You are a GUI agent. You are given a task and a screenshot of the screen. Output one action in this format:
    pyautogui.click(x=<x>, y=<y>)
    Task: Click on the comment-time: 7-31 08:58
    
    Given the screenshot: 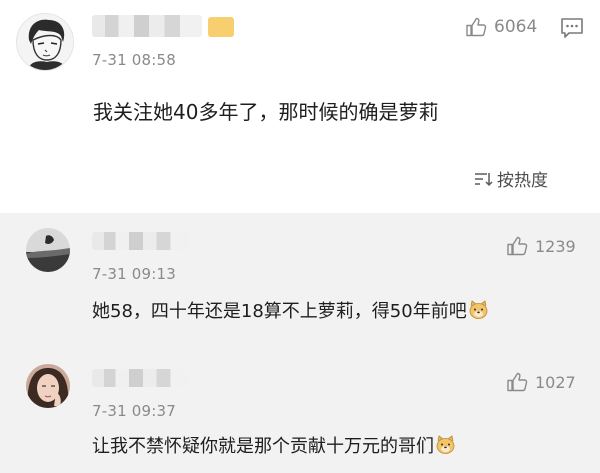 What is the action you would take?
    pyautogui.click(x=134, y=60)
    